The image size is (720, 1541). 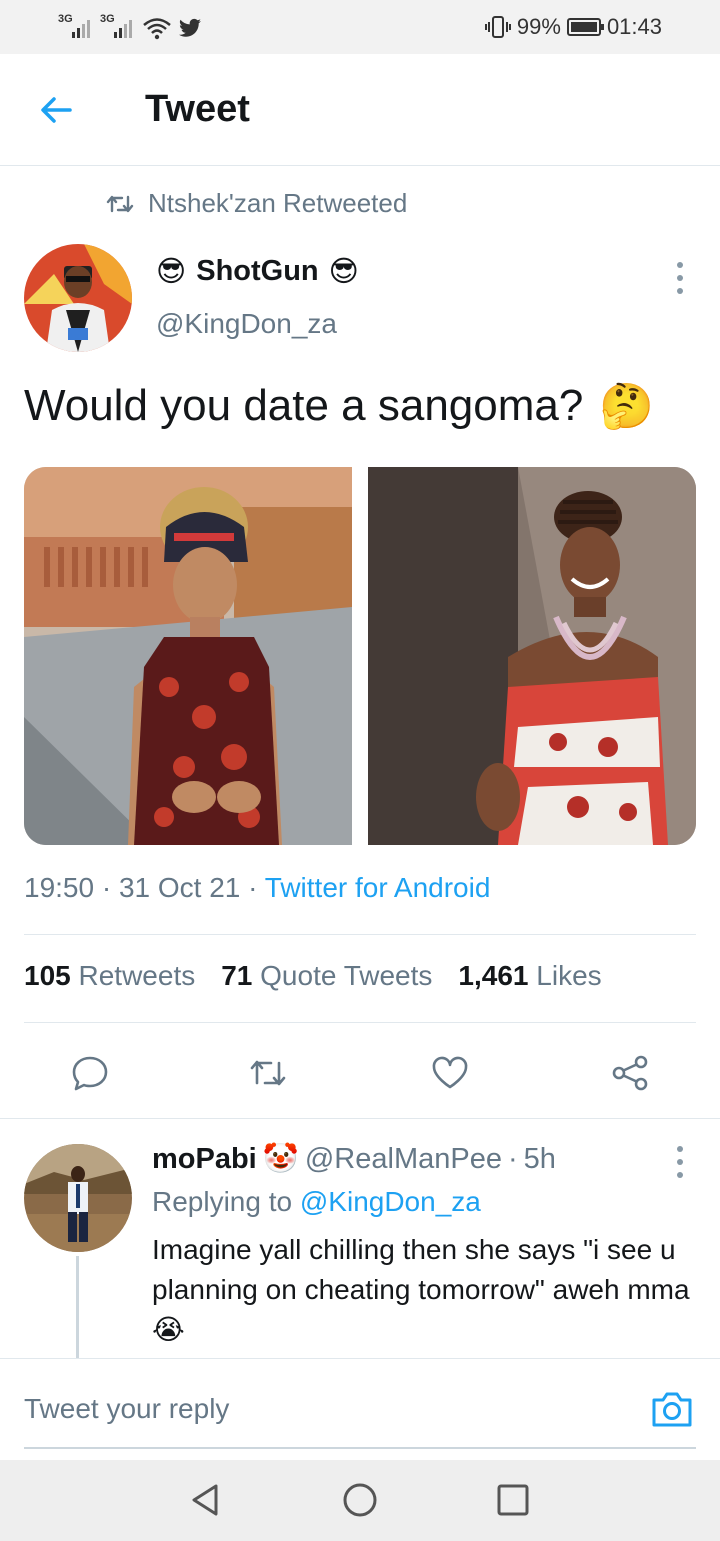 I want to click on tweet-text: Would you date a sangoma? 🤔, so click(x=339, y=406).